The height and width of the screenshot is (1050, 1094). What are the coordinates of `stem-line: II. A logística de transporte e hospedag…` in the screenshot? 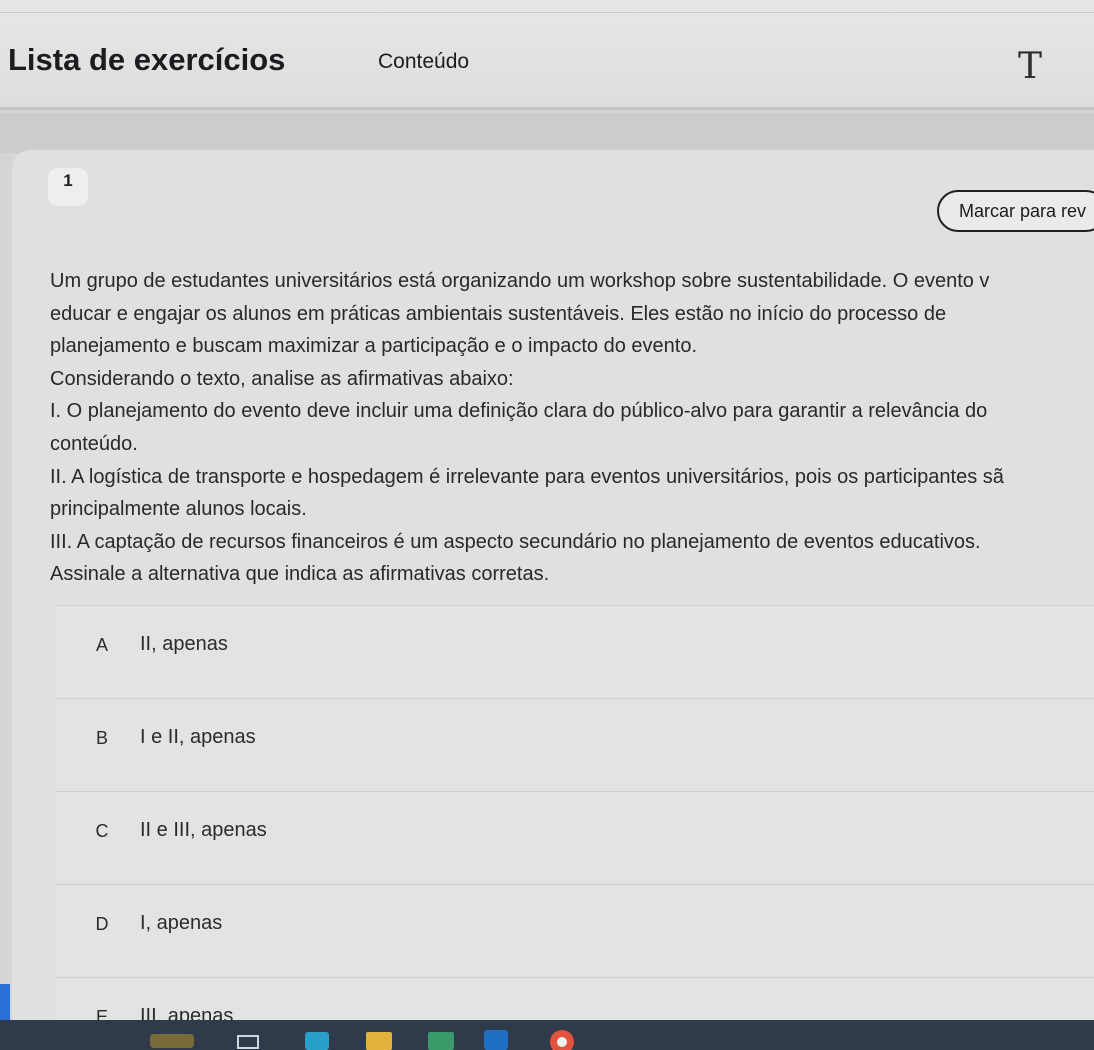 It's located at (527, 476).